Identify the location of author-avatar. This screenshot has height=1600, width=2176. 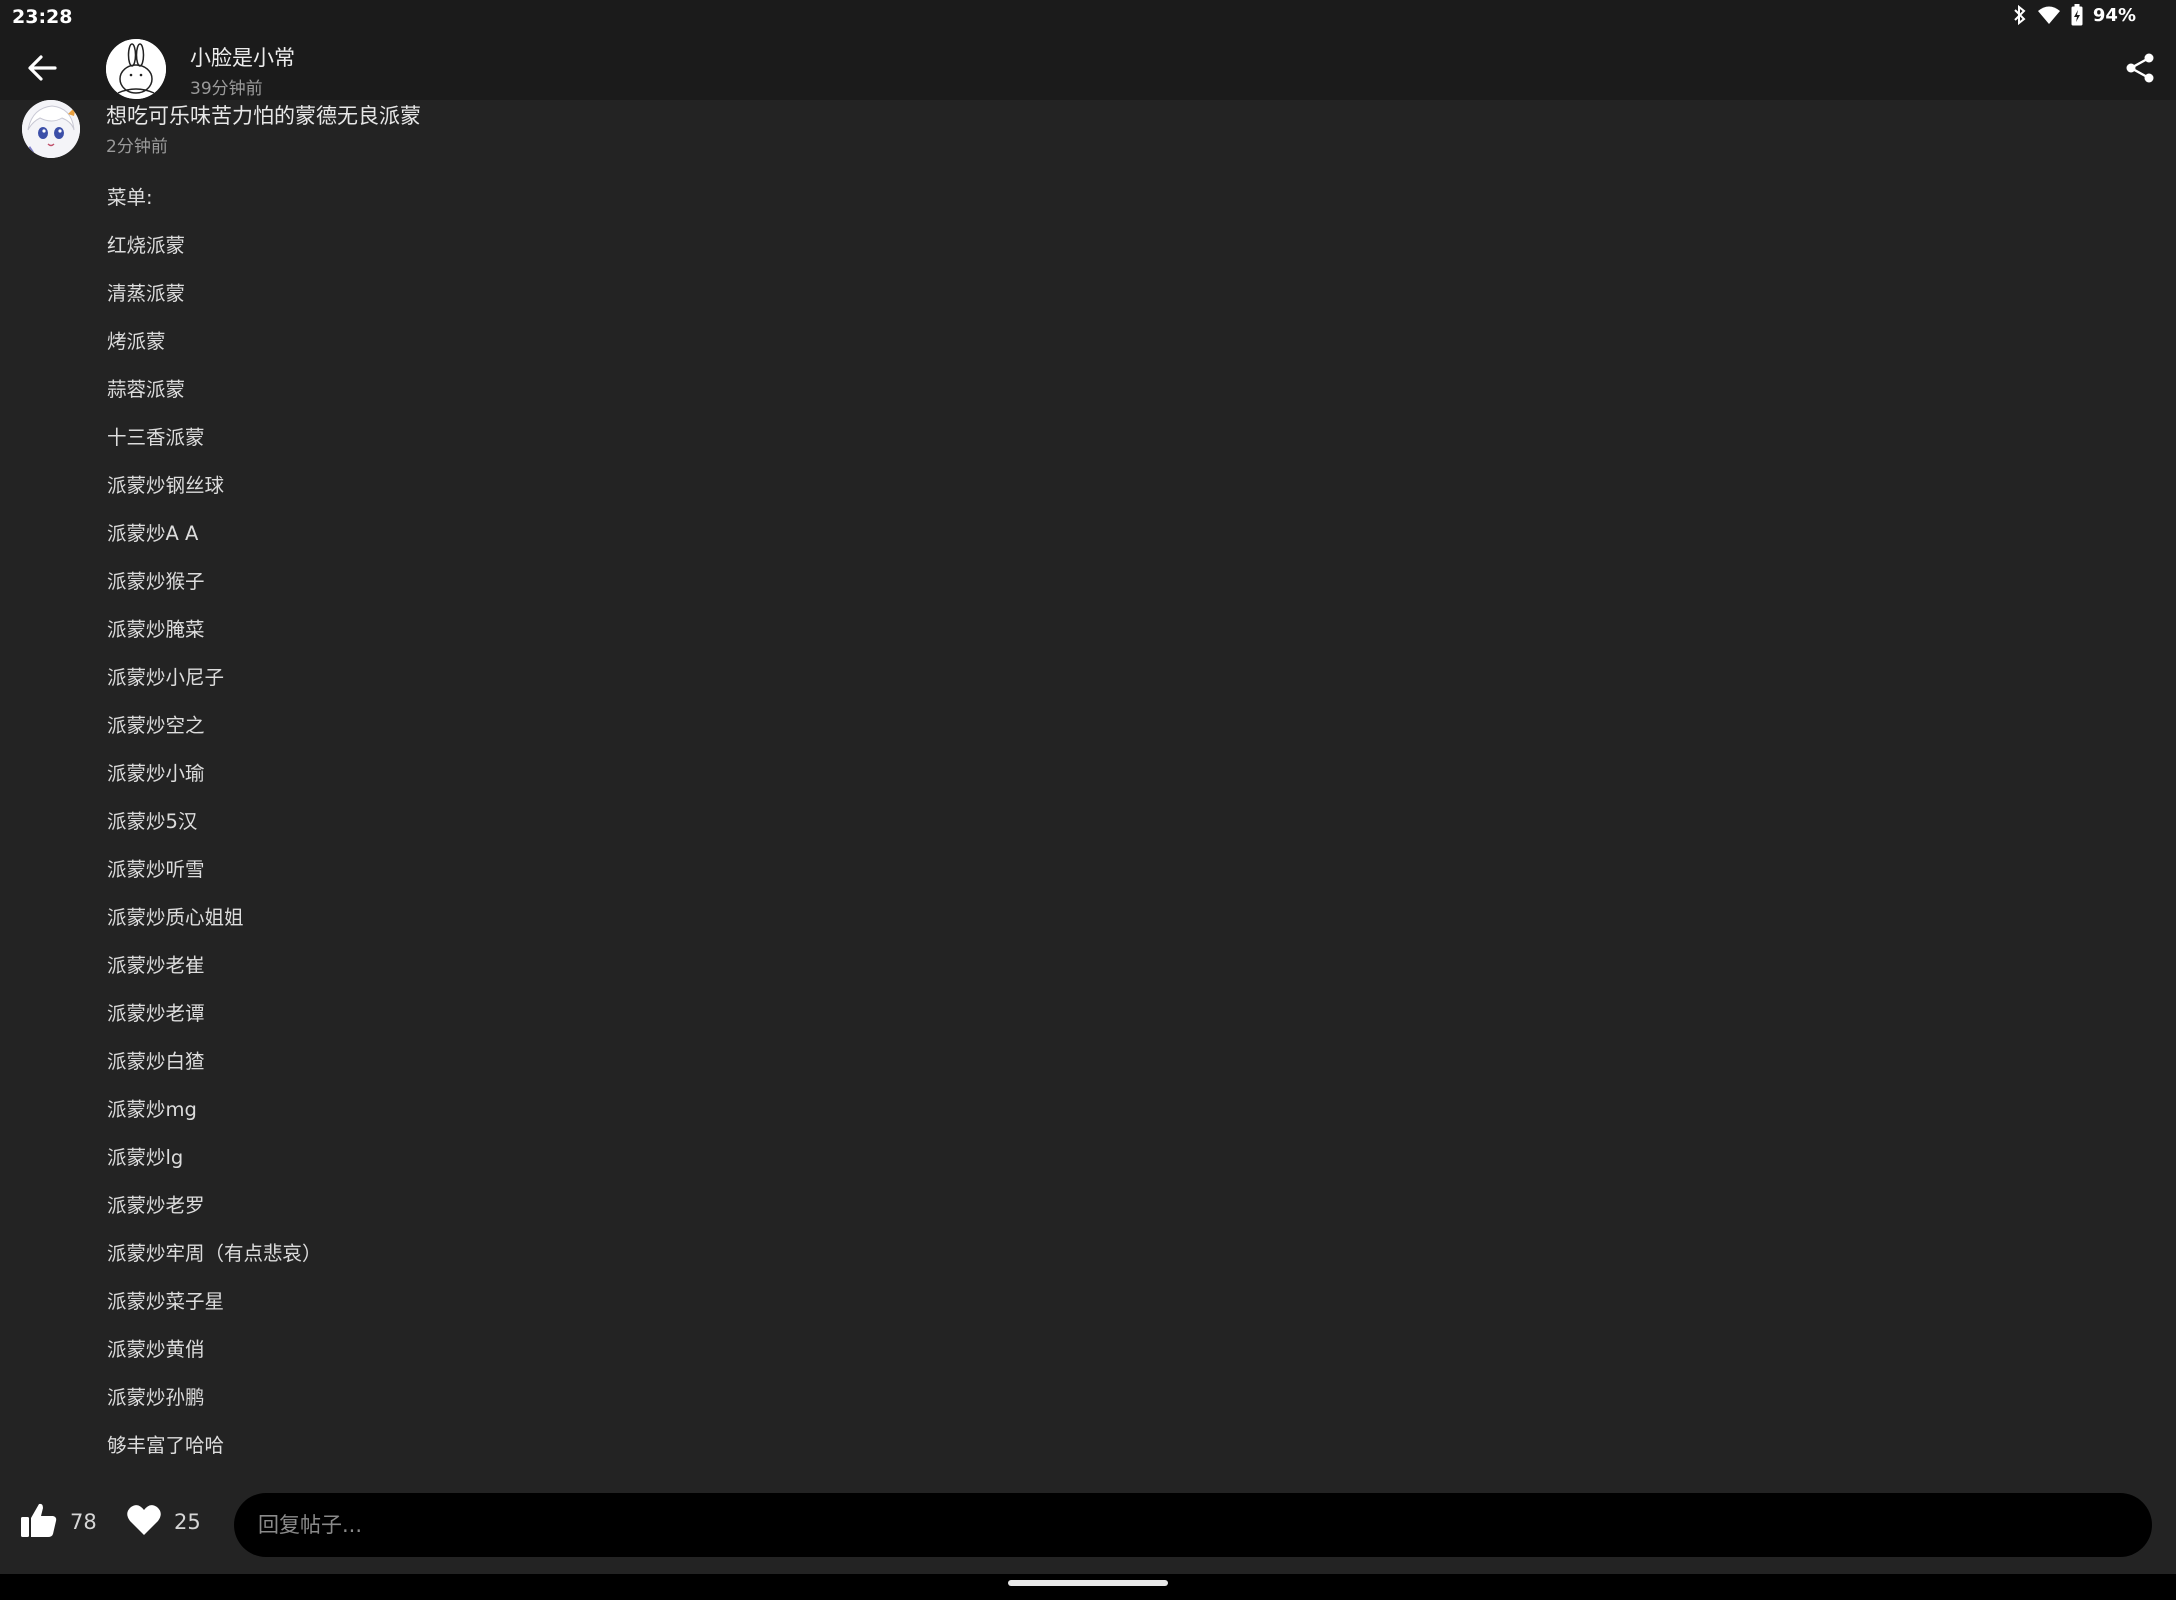
(136, 69).